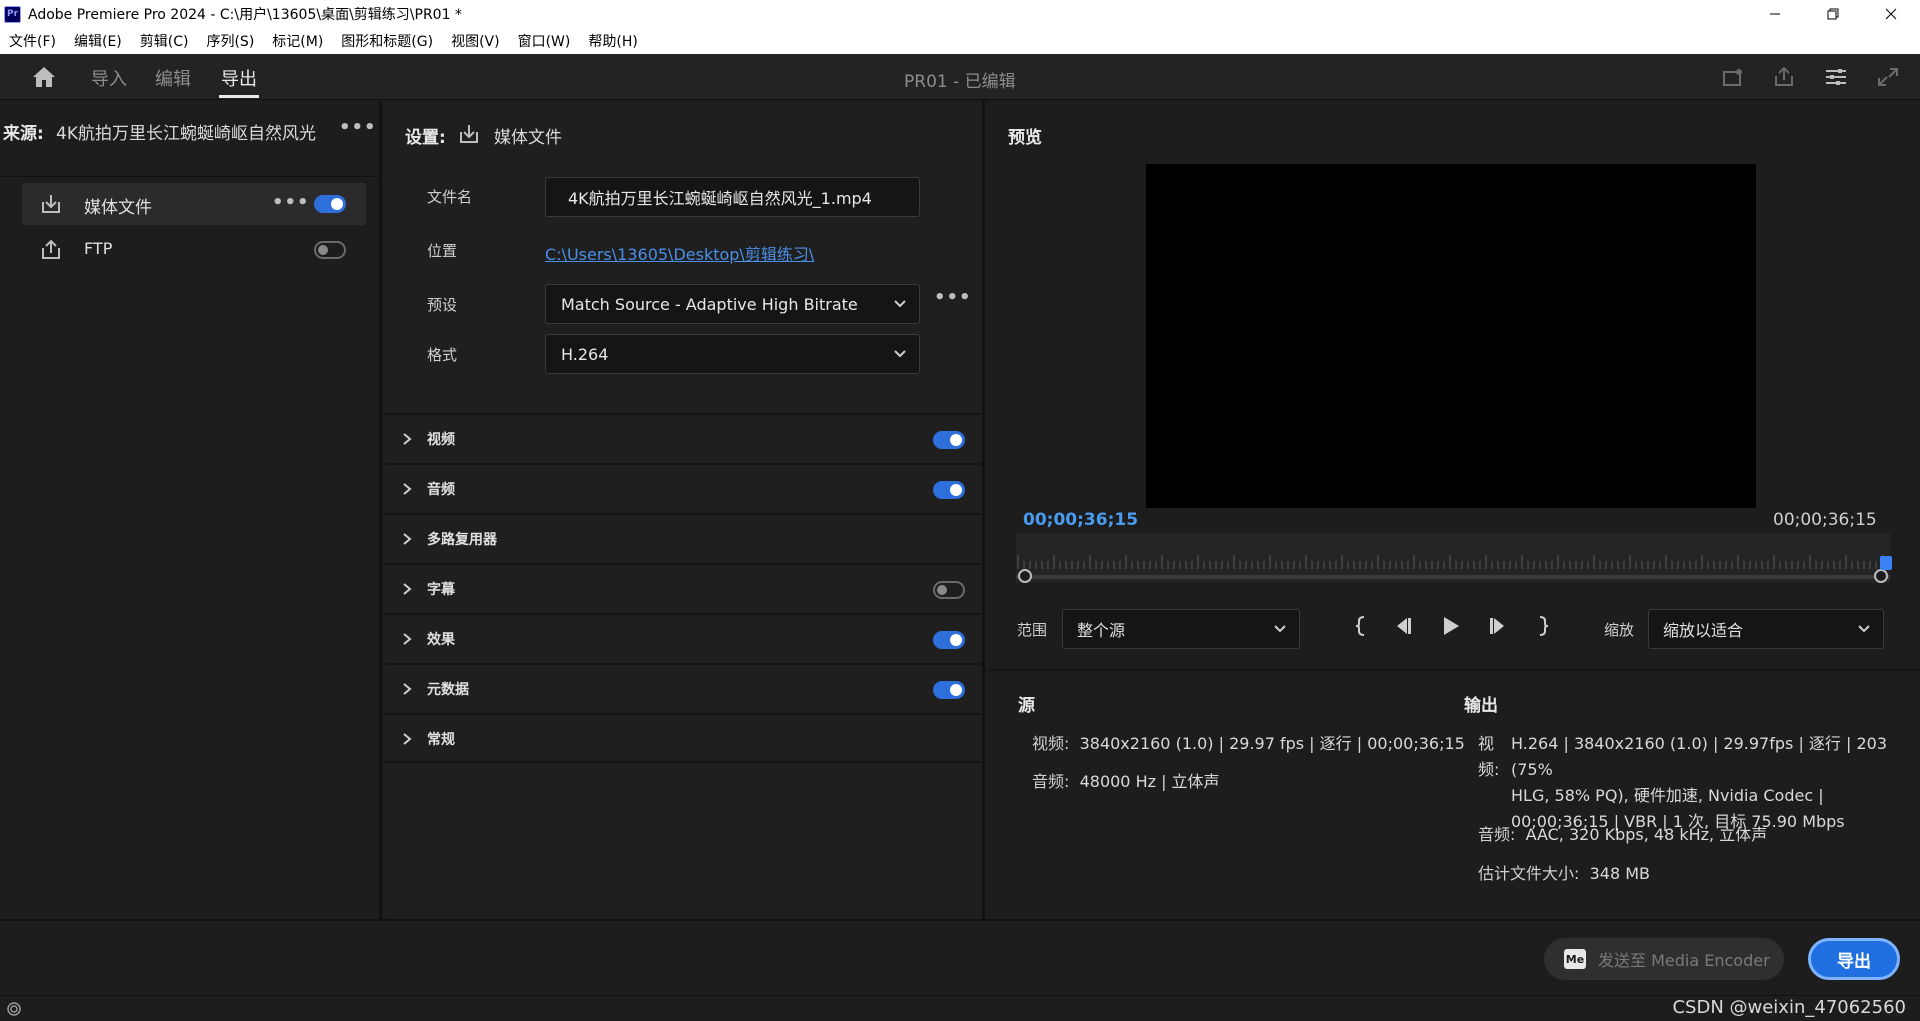  Describe the element at coordinates (387, 41) in the screenshot. I see `menu-graphics: 图形和标题(G)` at that location.